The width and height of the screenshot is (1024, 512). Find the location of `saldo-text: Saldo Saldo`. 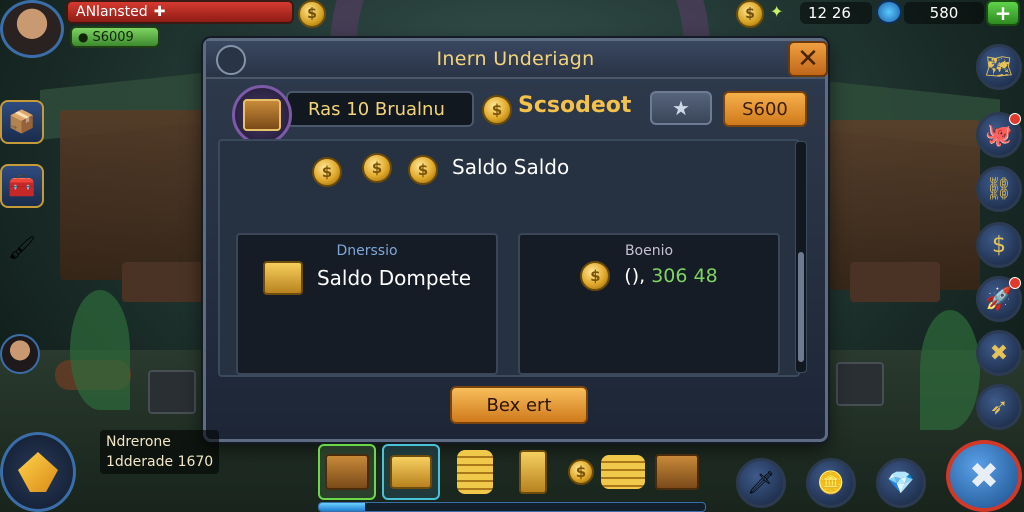

saldo-text: Saldo Saldo is located at coordinates (511, 167).